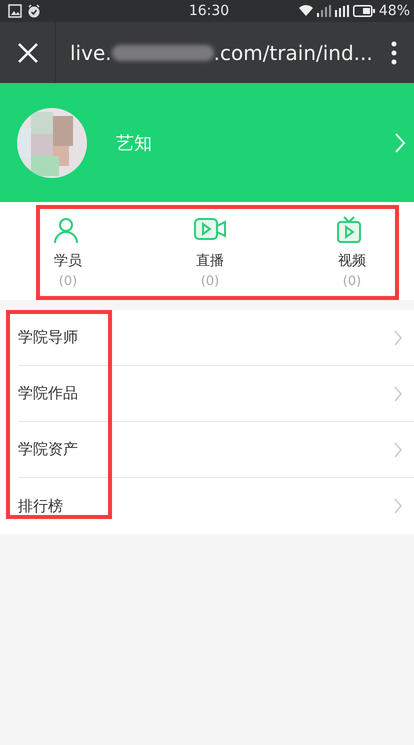 The image size is (414, 745). What do you see at coordinates (34, 11) in the screenshot?
I see `alarm-icon` at bounding box center [34, 11].